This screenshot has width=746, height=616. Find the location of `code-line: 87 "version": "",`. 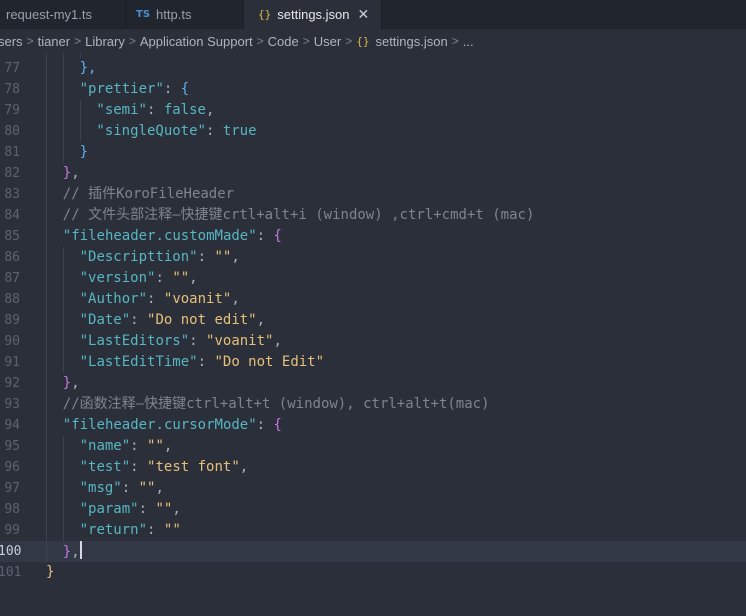

code-line: 87 "version": "", is located at coordinates (373, 278).